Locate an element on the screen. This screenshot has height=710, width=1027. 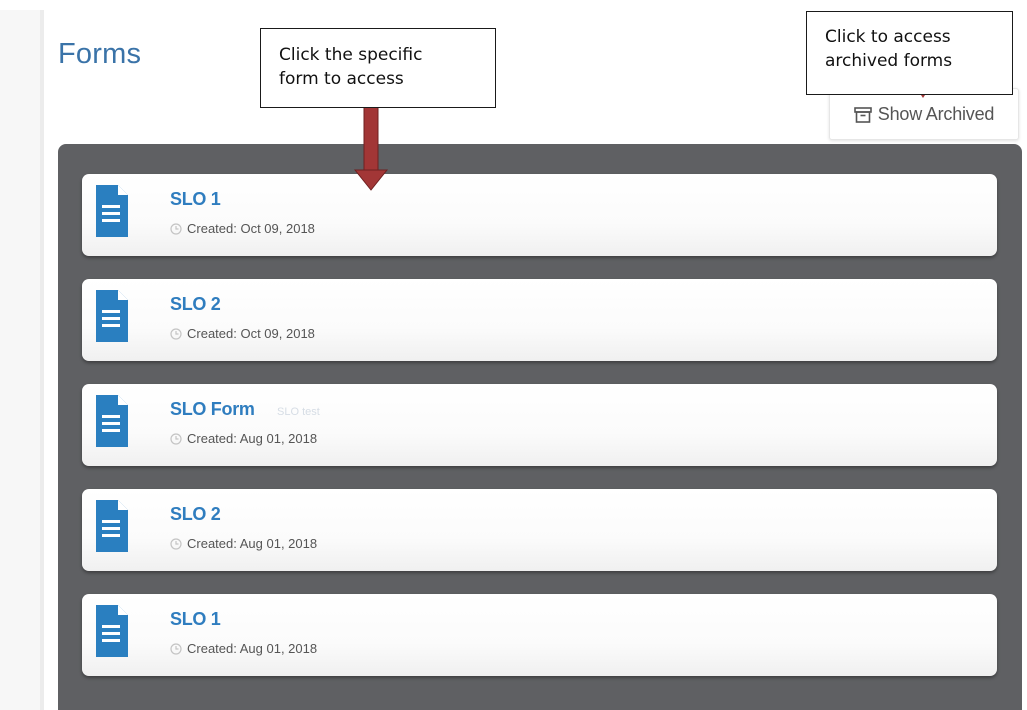
form-card-slo-form: SLO Form SLO test Created: Aug 01, 2018 is located at coordinates (539, 425).